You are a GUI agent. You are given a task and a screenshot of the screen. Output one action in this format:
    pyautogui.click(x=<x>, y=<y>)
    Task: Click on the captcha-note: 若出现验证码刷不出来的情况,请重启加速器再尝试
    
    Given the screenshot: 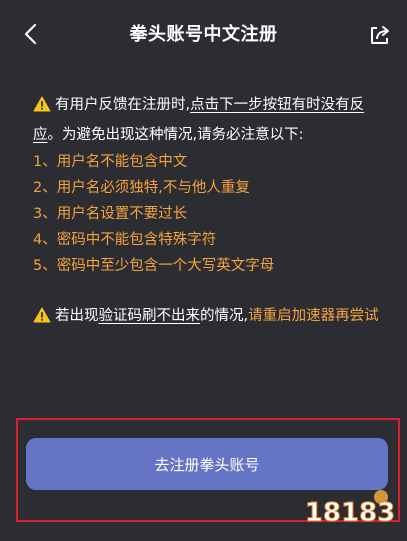 What is the action you would take?
    pyautogui.click(x=208, y=318)
    